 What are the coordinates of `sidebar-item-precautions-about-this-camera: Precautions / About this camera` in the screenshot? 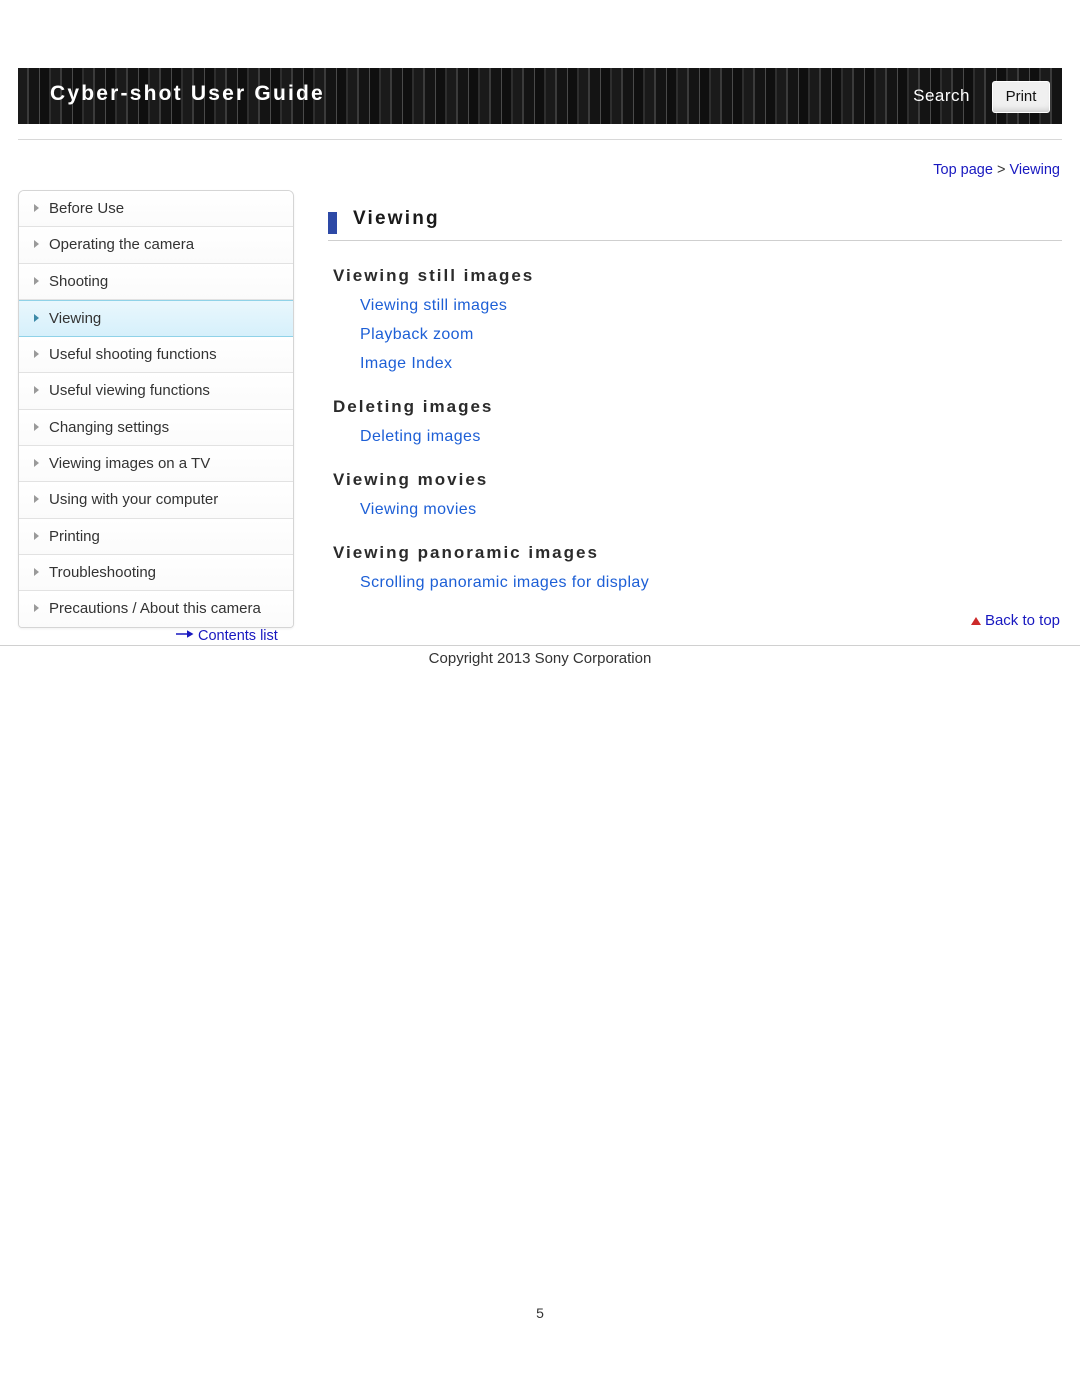 It's located at (156, 609).